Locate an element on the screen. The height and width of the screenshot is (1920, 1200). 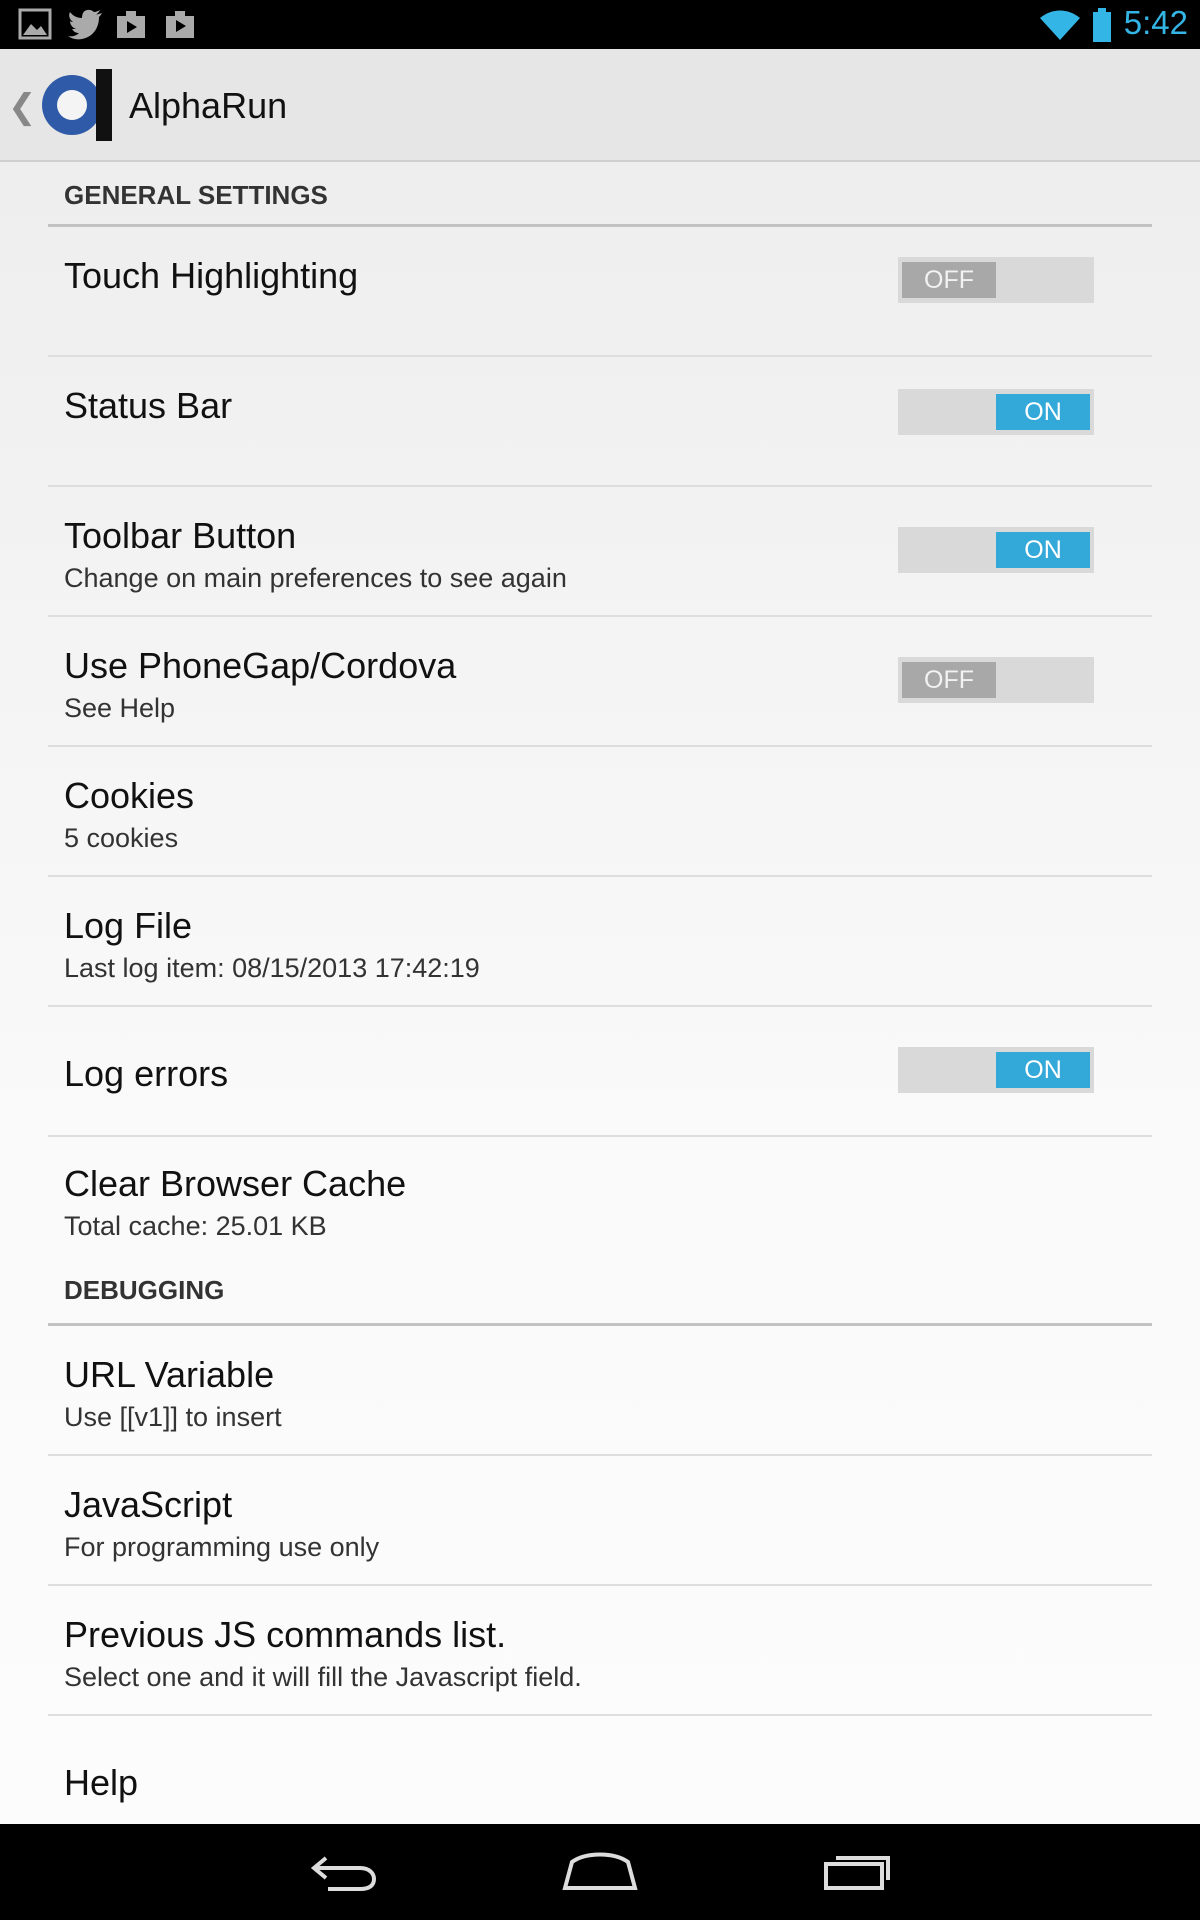
log-errors-switch: ON is located at coordinates (996, 1070).